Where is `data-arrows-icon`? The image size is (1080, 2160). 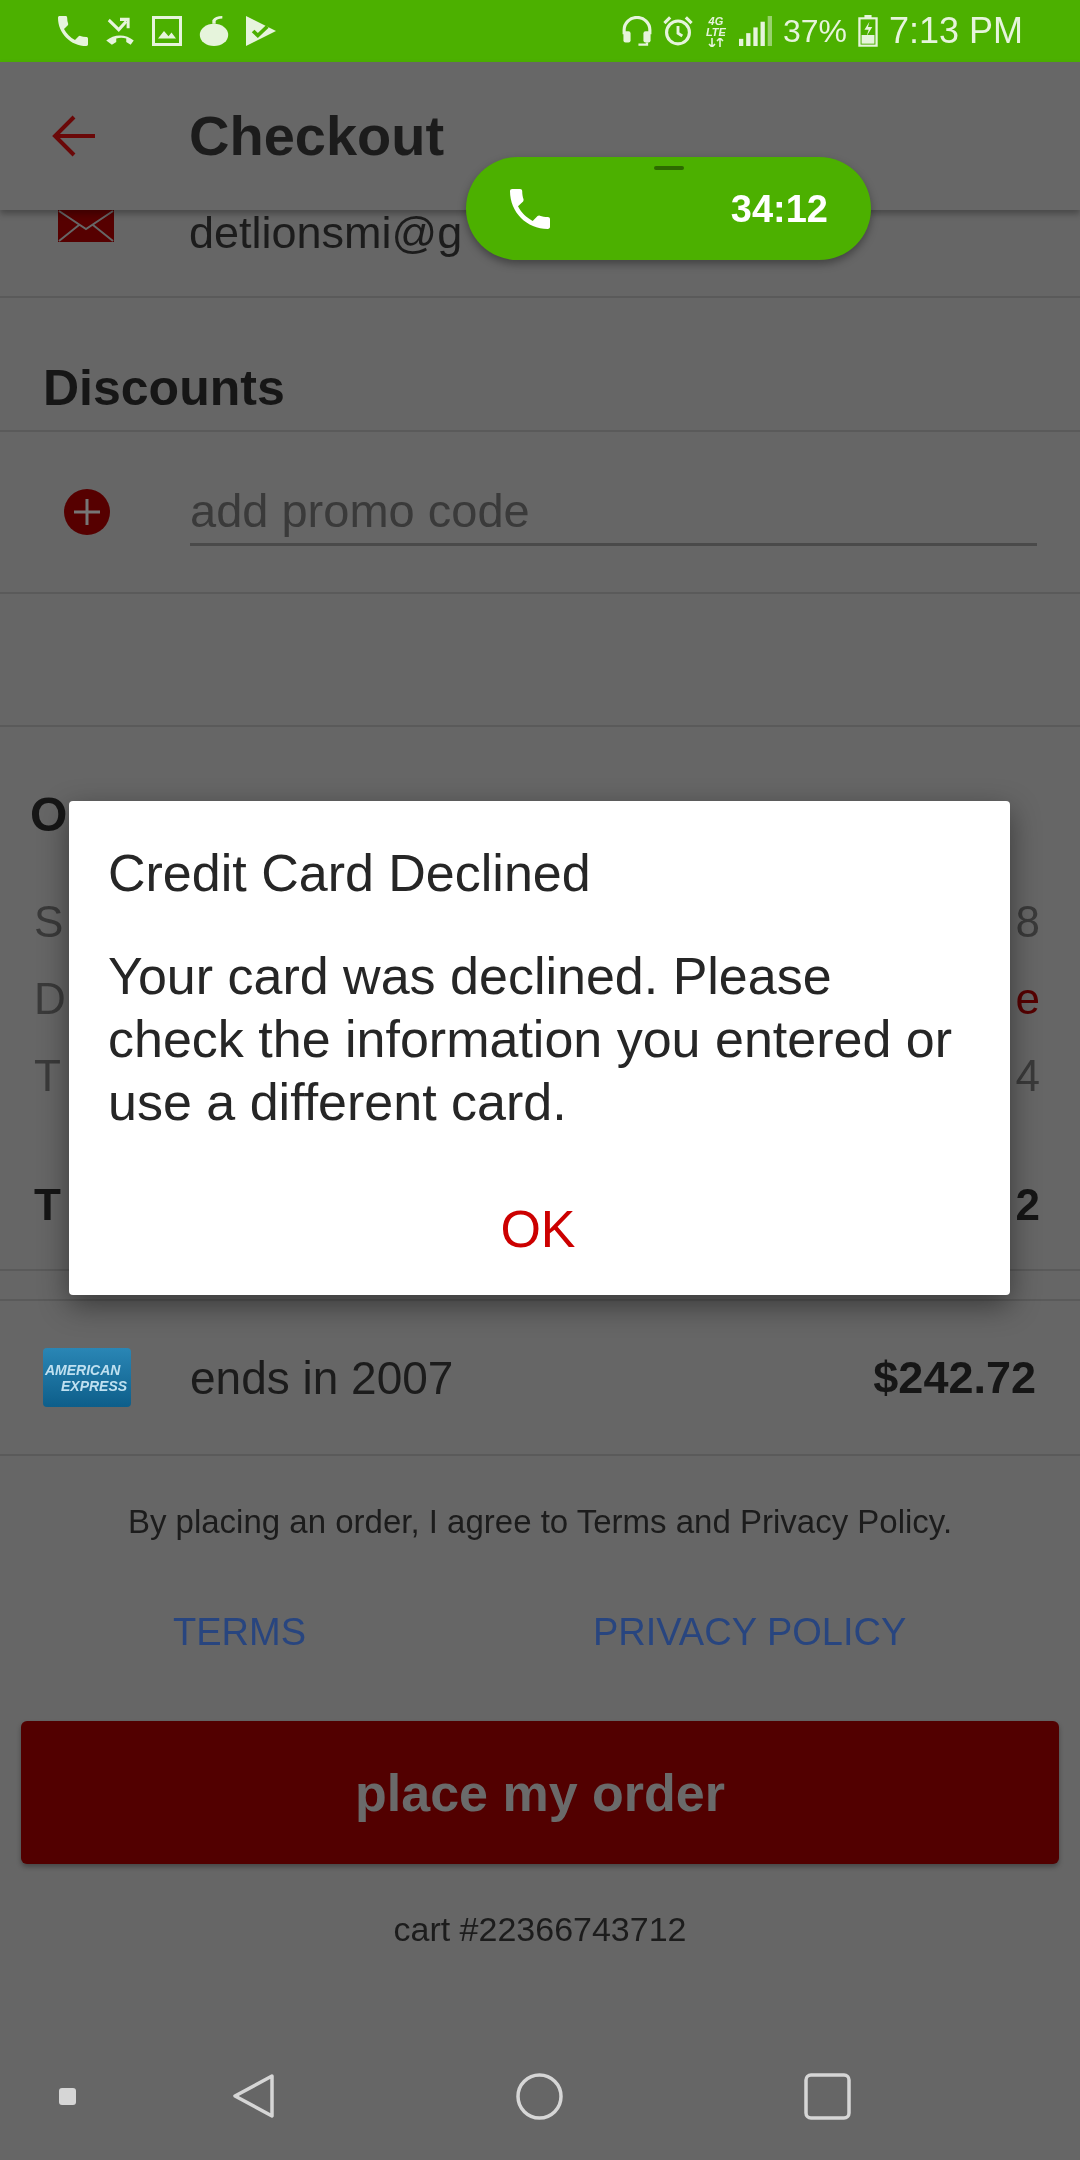 data-arrows-icon is located at coordinates (715, 42).